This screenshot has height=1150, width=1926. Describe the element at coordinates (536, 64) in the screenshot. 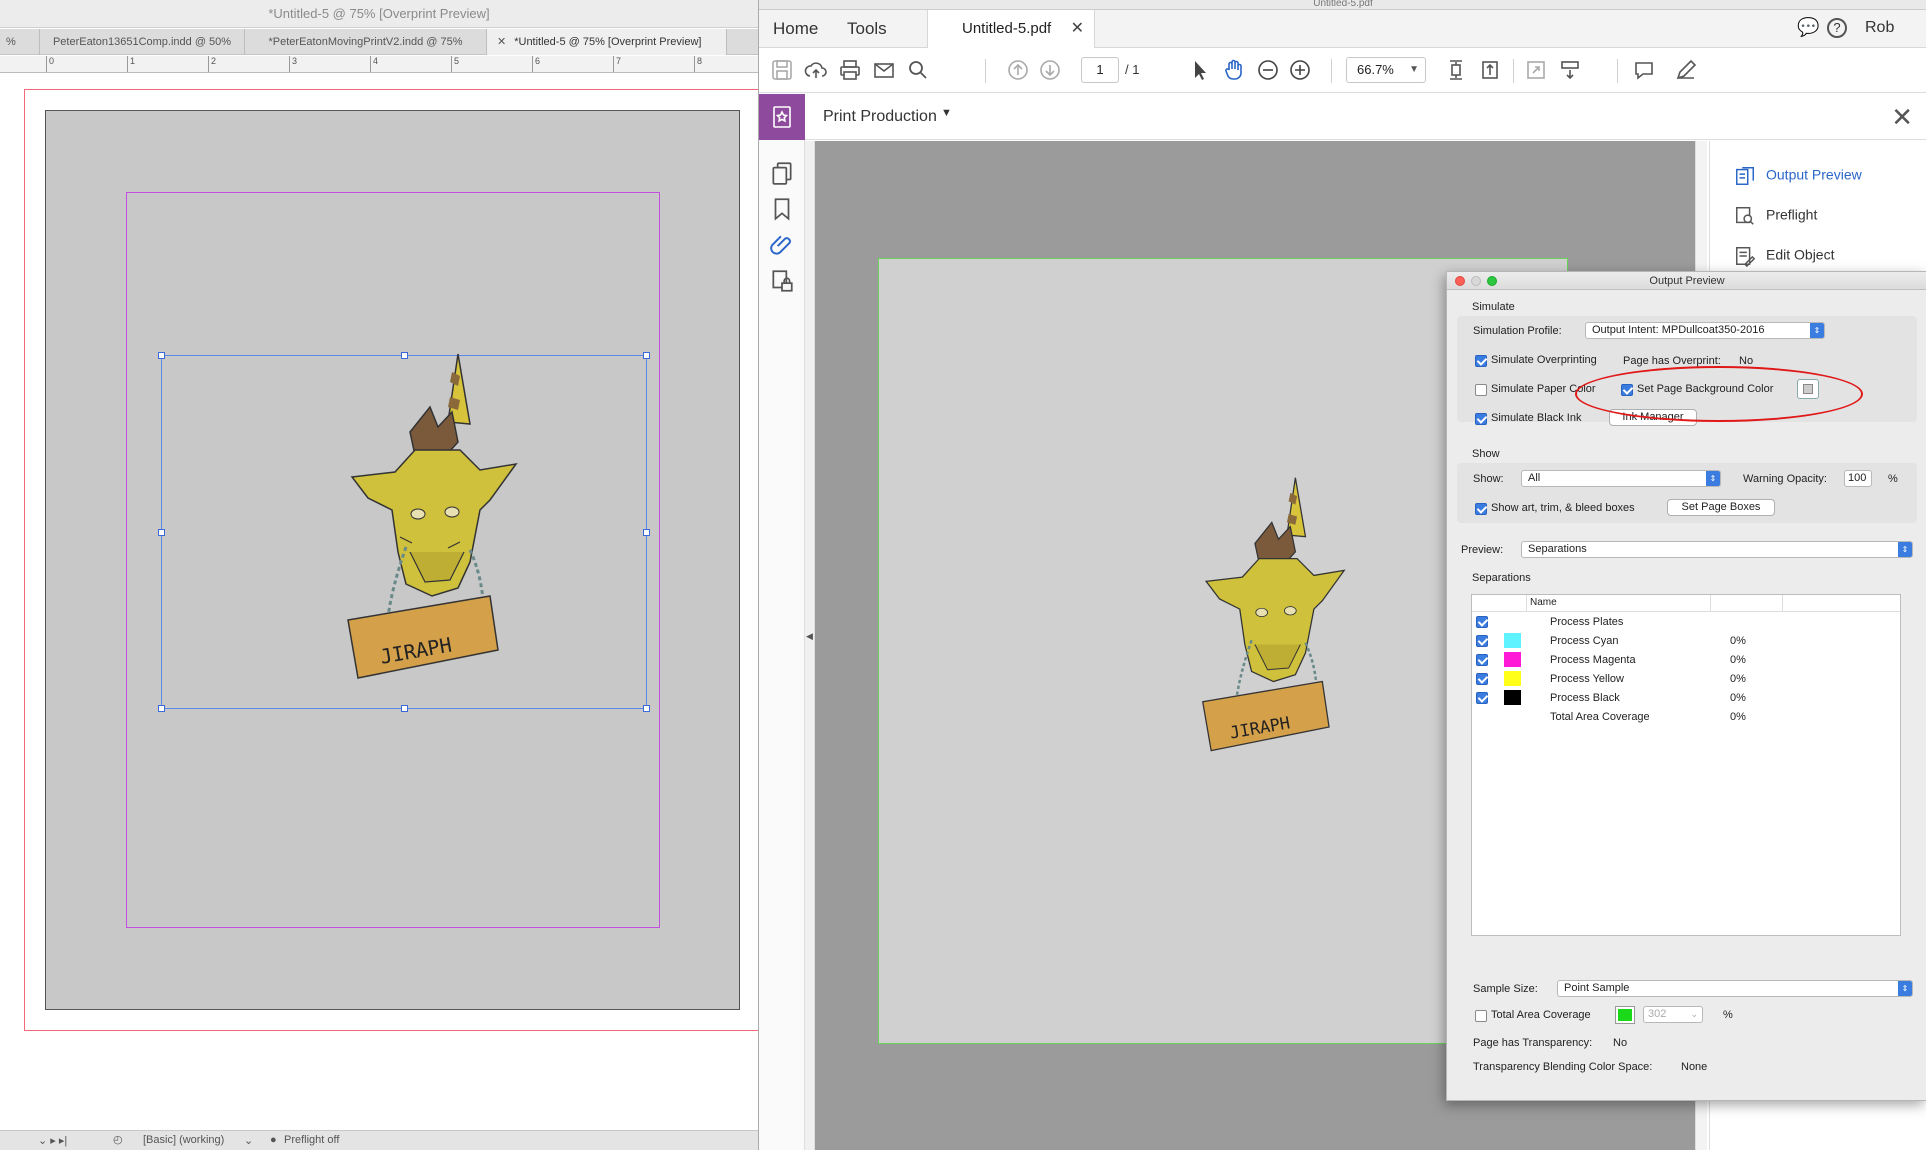

I see `ruler-mark: 6` at that location.